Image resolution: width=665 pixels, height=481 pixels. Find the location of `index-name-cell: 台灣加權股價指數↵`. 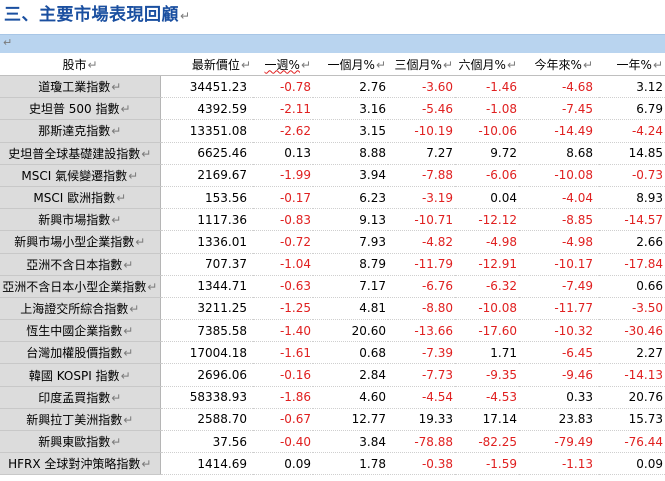

index-name-cell: 台灣加權股價指數↵ is located at coordinates (80, 353).